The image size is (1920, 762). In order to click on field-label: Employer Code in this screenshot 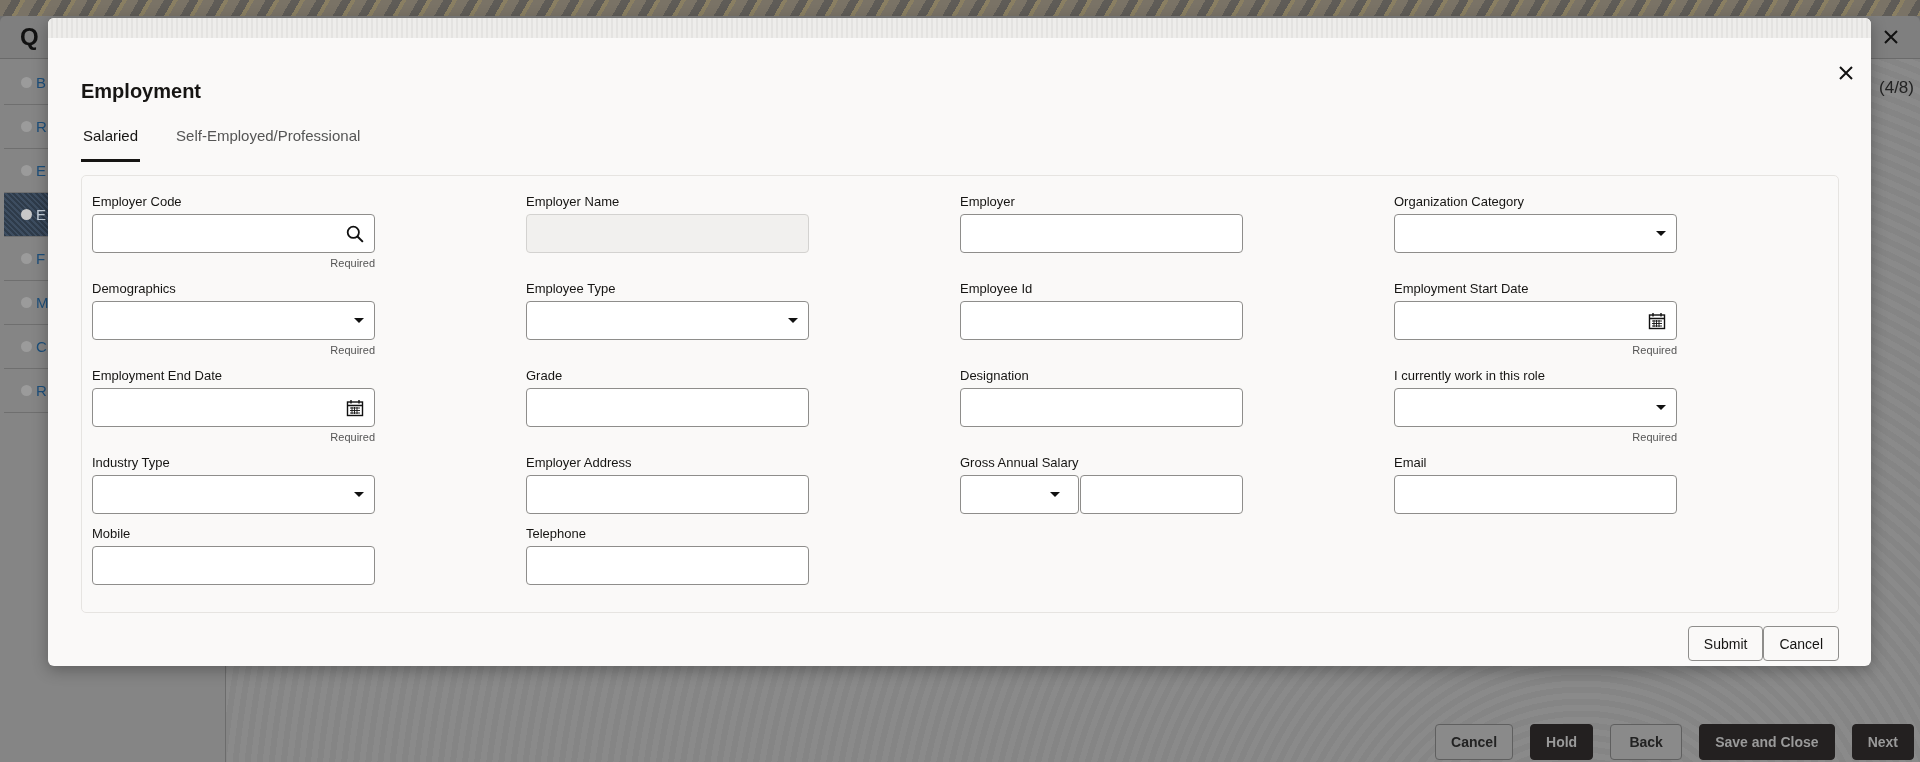, I will do `click(137, 201)`.